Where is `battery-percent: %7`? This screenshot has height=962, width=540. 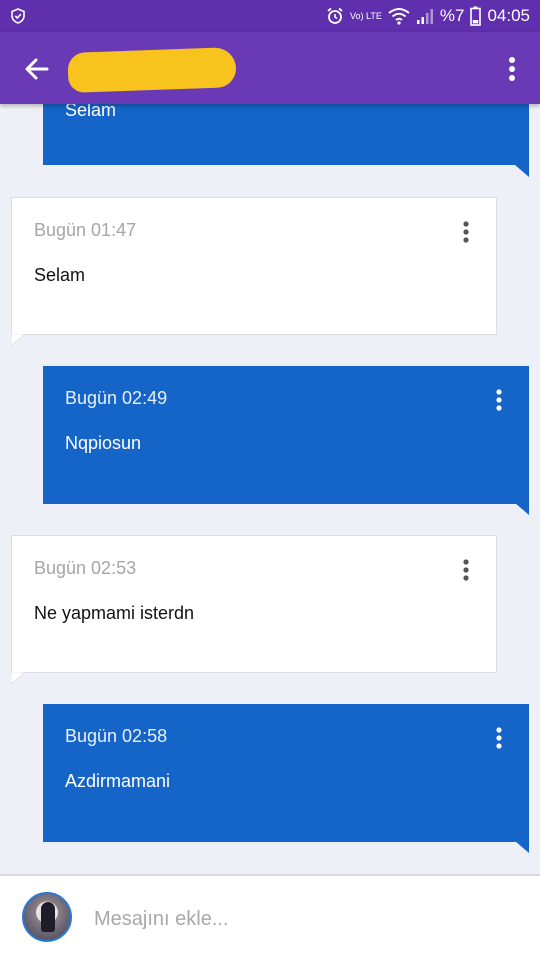 battery-percent: %7 is located at coordinates (452, 15).